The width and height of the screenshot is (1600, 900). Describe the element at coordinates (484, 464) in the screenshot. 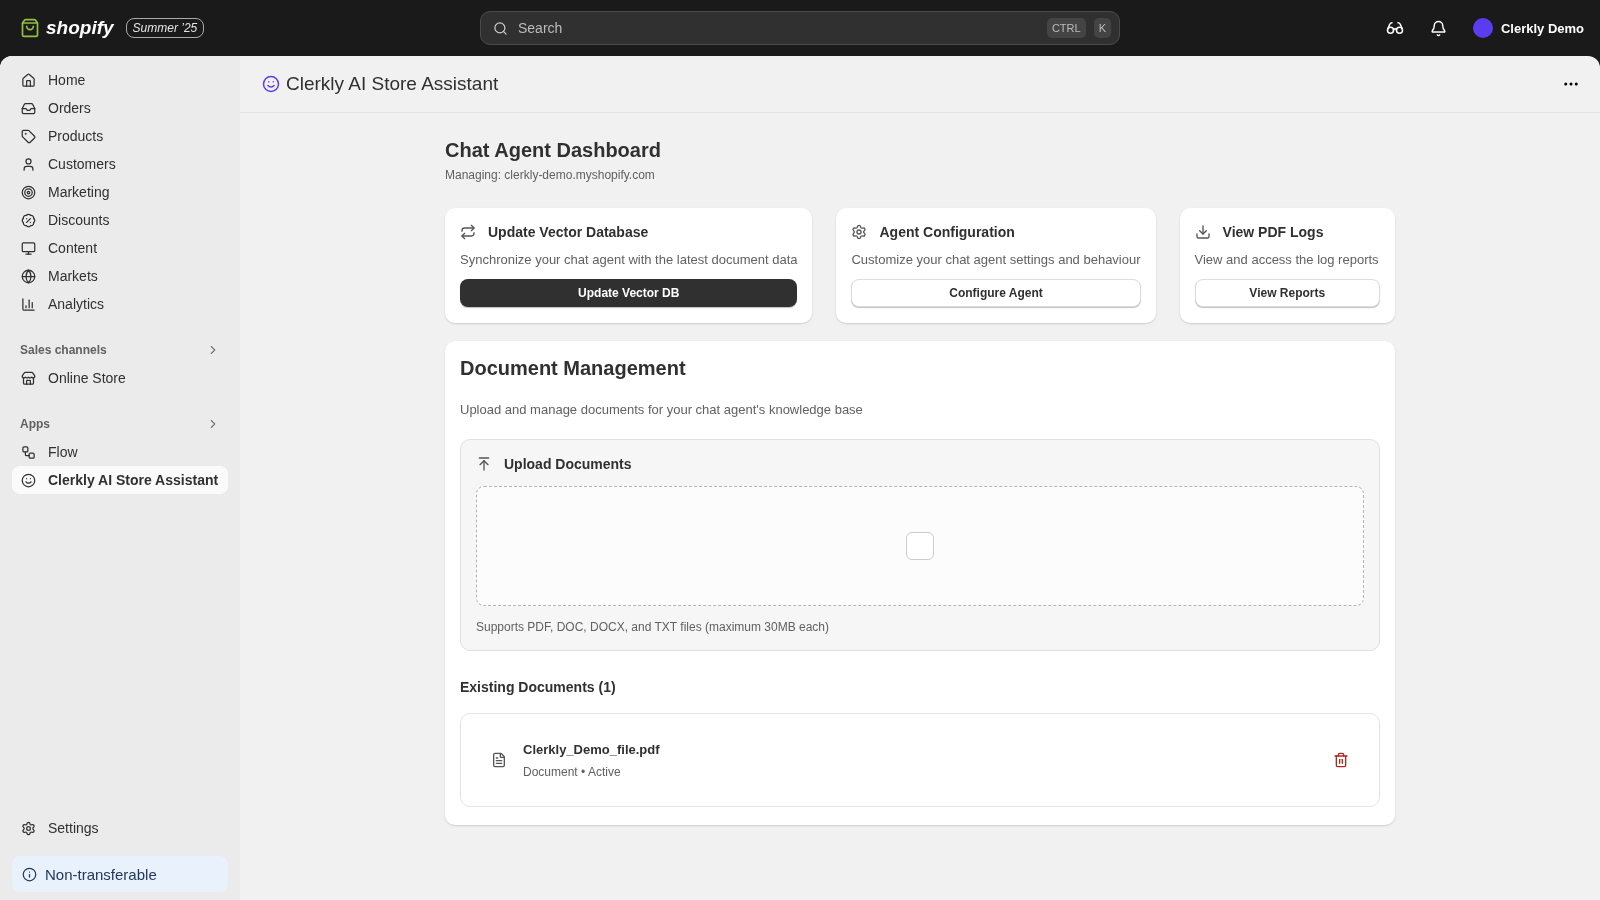

I see `upload-icon` at that location.